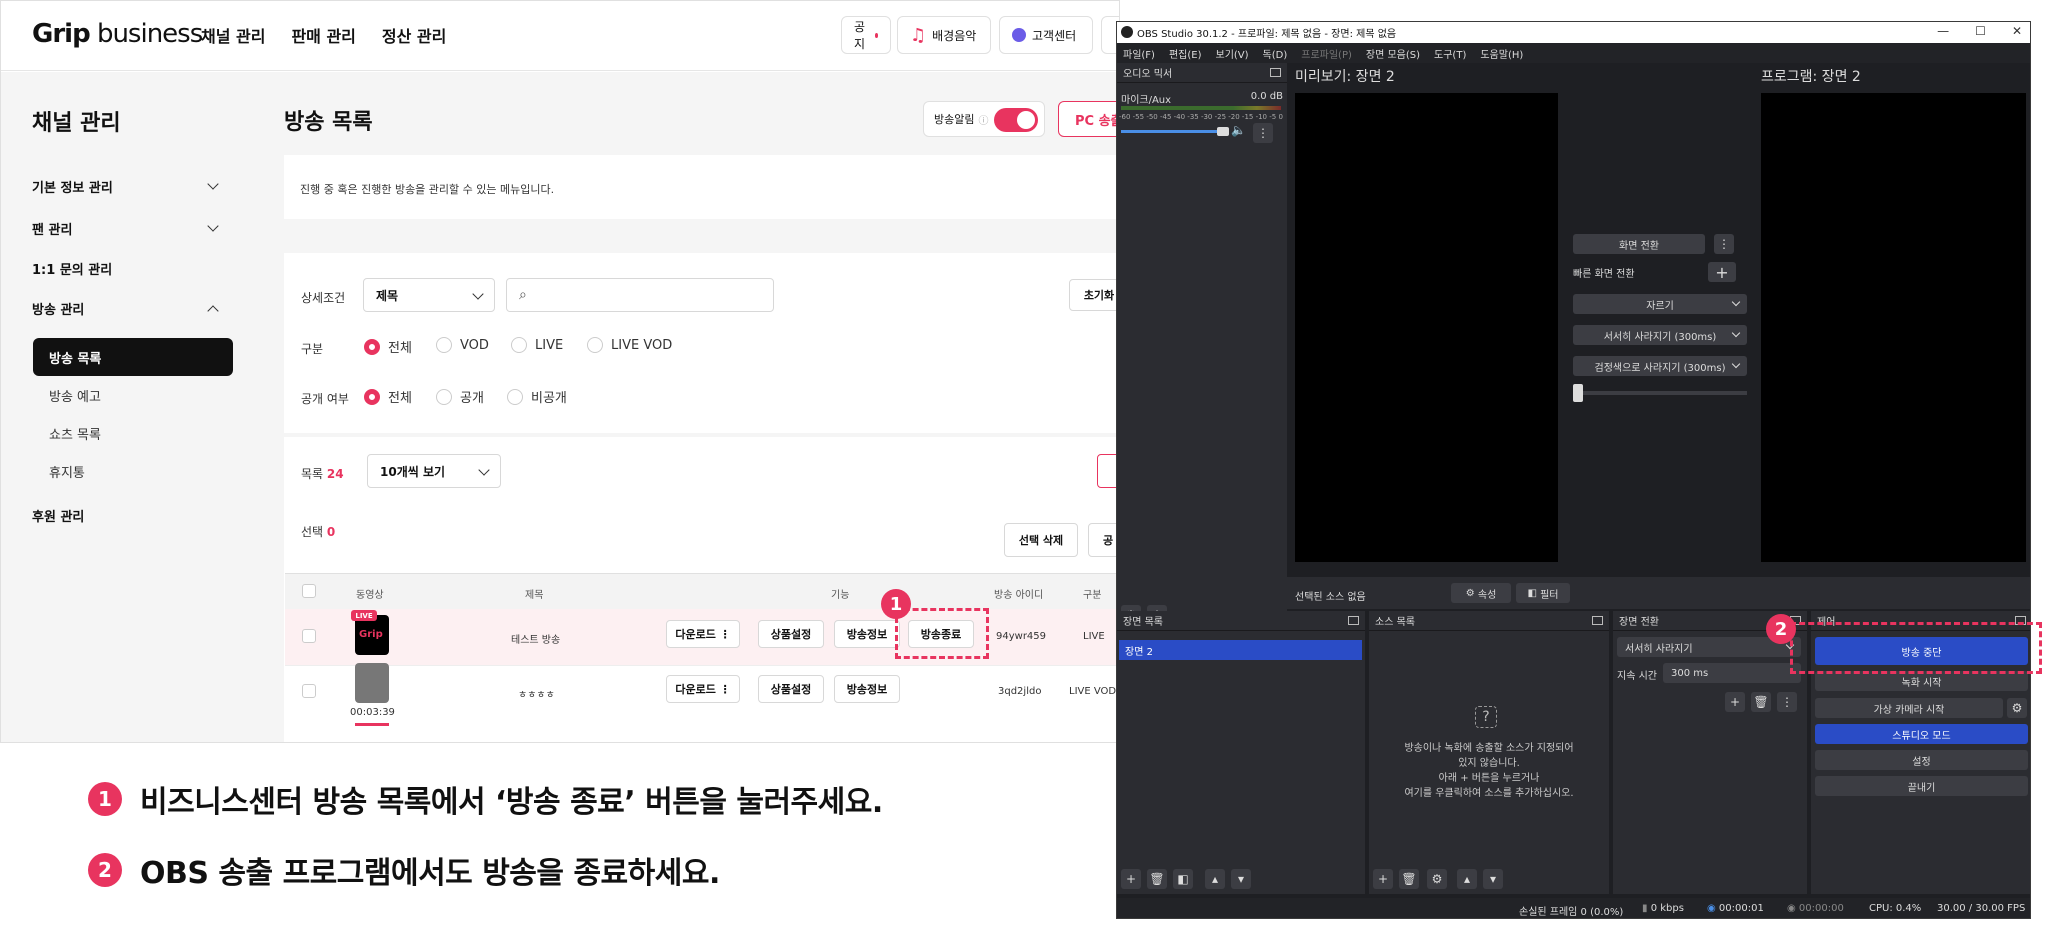  I want to click on sidebar-item-donation: 후원 관리, so click(124, 515).